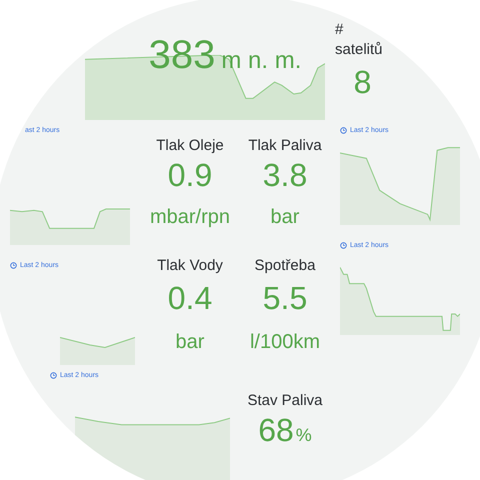  Describe the element at coordinates (304, 435) in the screenshot. I see `stat-unit: %` at that location.